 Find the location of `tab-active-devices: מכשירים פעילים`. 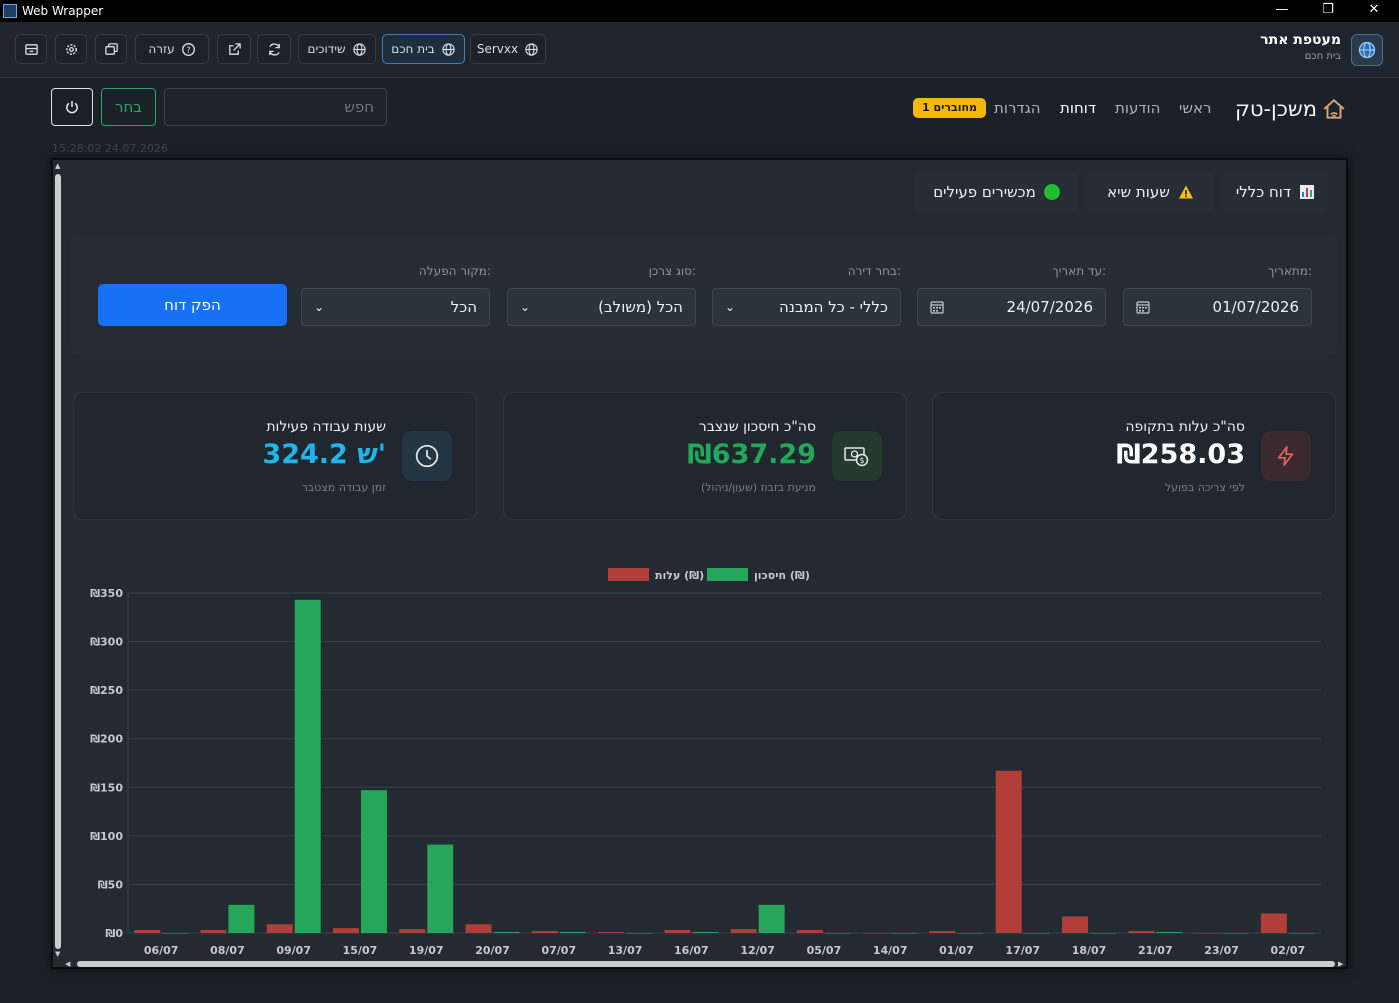

tab-active-devices: מכשירים פעילים is located at coordinates (996, 192).